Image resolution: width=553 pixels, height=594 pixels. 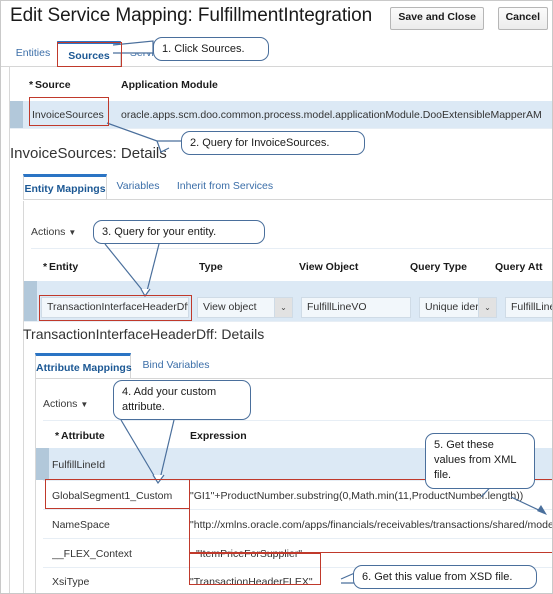 What do you see at coordinates (57, 436) in the screenshot?
I see `attribute-required-star: *` at bounding box center [57, 436].